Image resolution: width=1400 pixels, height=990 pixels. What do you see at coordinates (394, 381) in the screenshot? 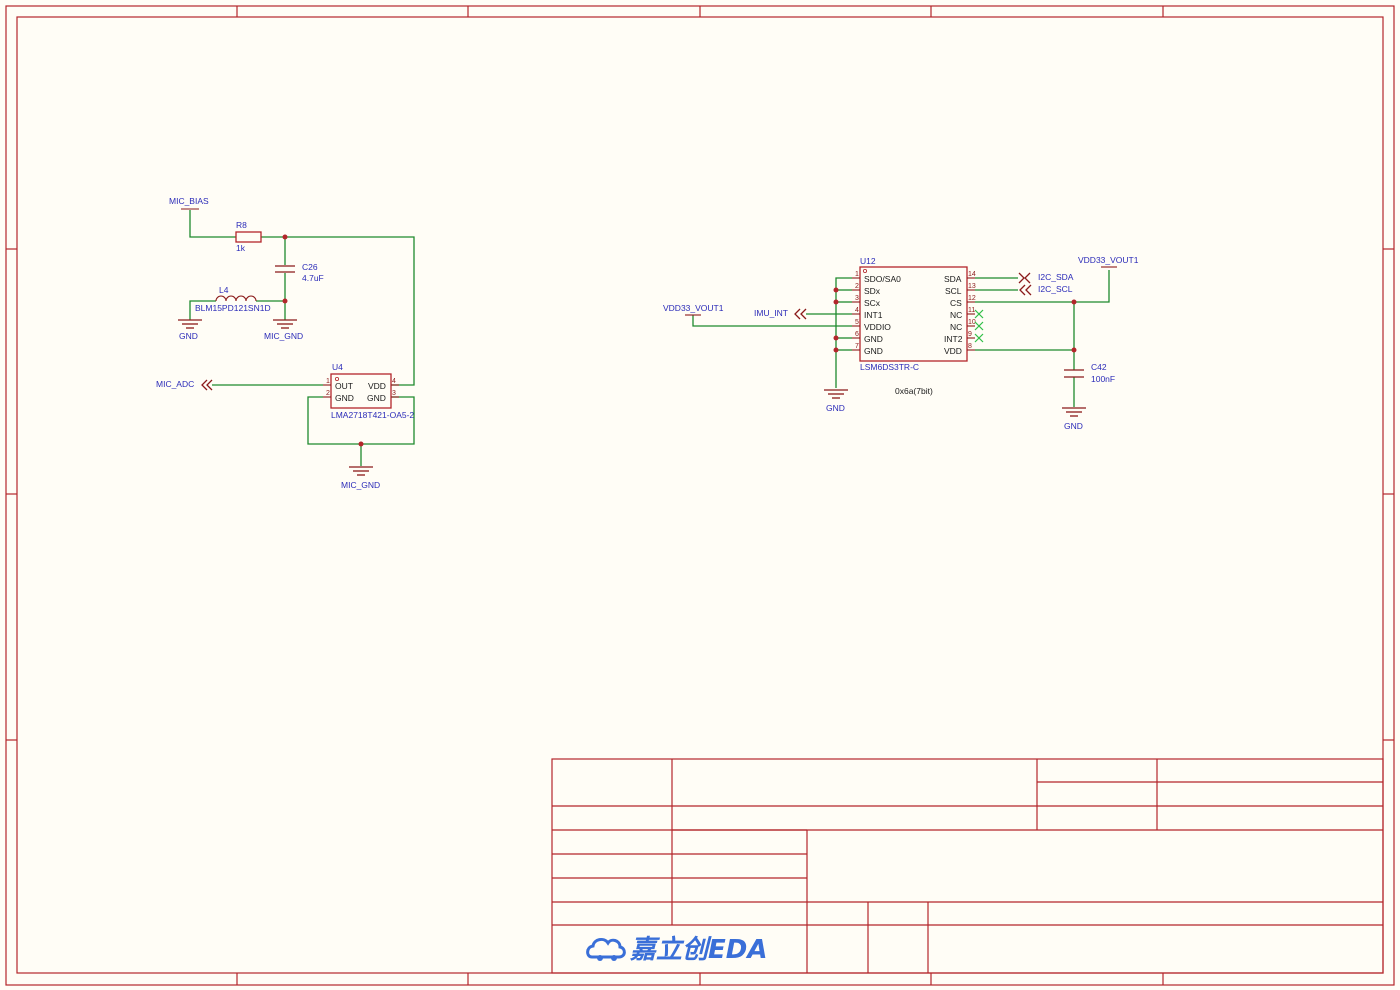
I see `u4-pin4-num: 4` at bounding box center [394, 381].